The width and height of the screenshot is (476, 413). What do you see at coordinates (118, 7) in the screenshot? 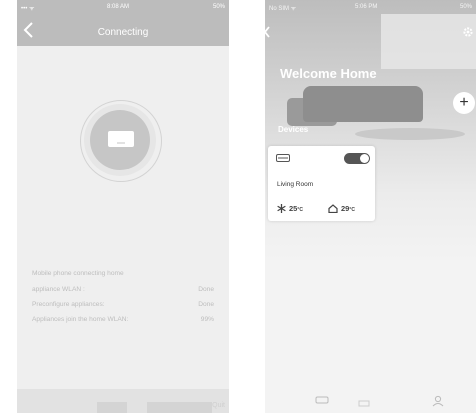
I see `status-time: 8:08 AM` at bounding box center [118, 7].